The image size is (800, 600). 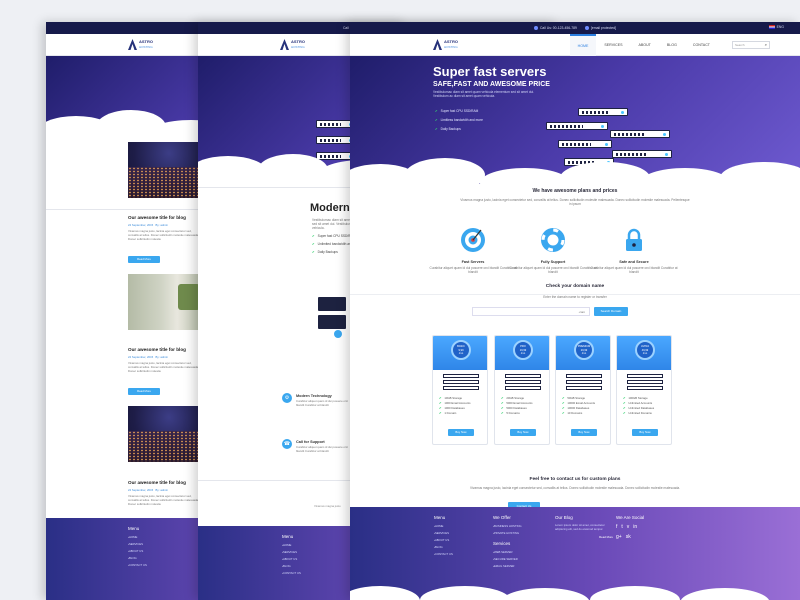 I want to click on footer-social: We Are Social f t v in g+ sk, so click(x=630, y=527).